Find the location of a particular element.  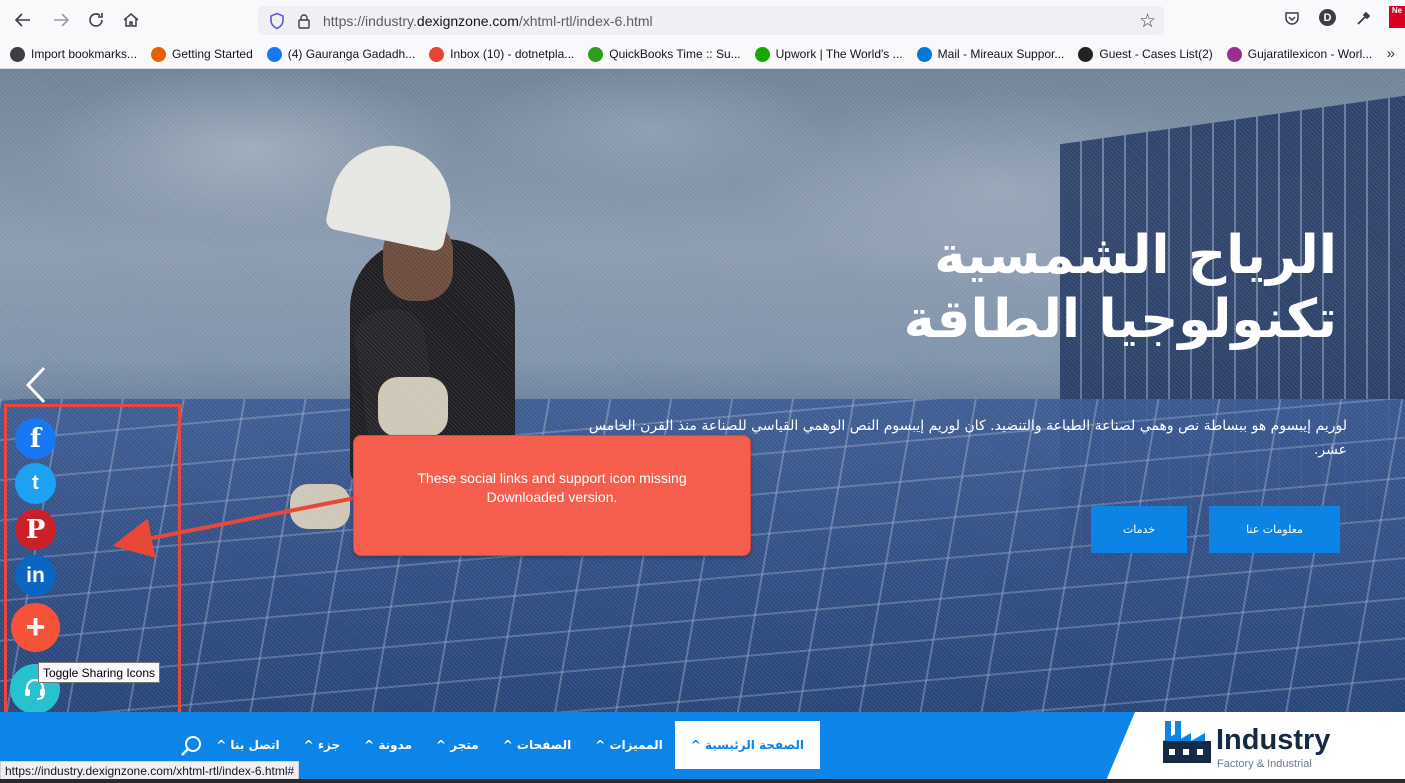

reload-button is located at coordinates (96, 20).